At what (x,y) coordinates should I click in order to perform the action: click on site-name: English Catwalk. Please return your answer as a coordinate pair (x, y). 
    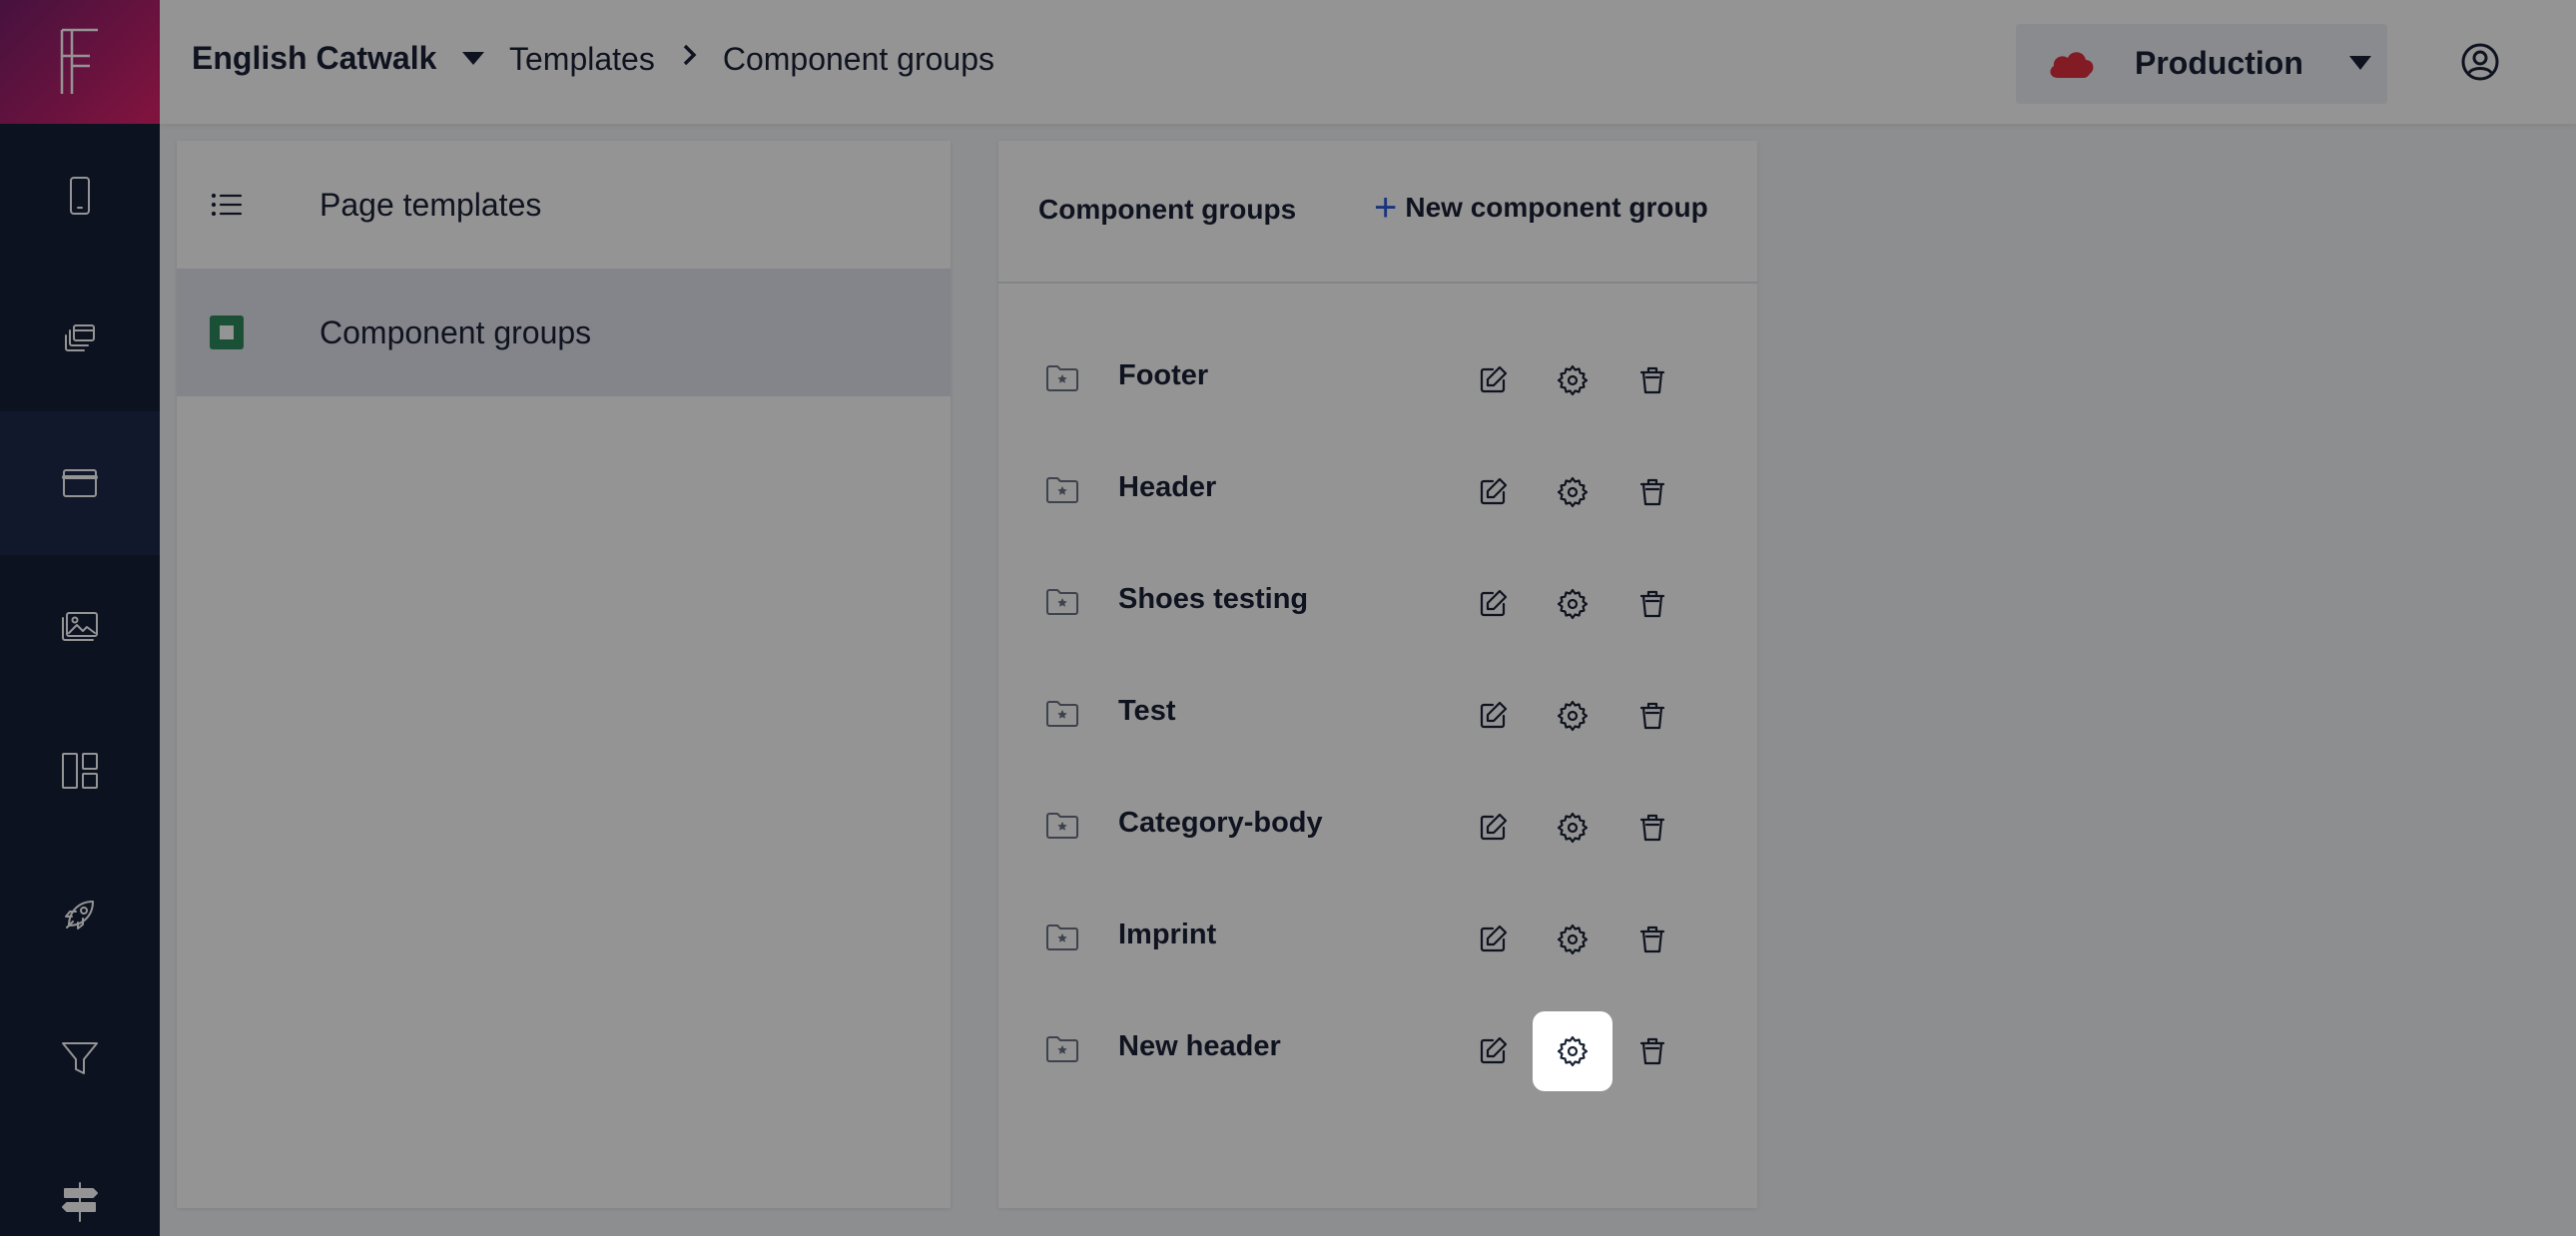
    Looking at the image, I should click on (314, 58).